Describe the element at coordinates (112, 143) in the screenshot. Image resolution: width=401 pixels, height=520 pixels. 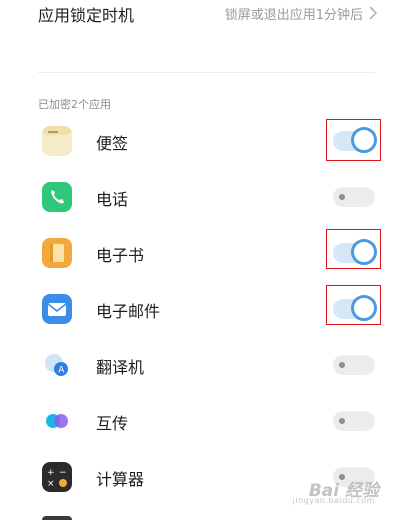
I see `app-label: 便签` at that location.